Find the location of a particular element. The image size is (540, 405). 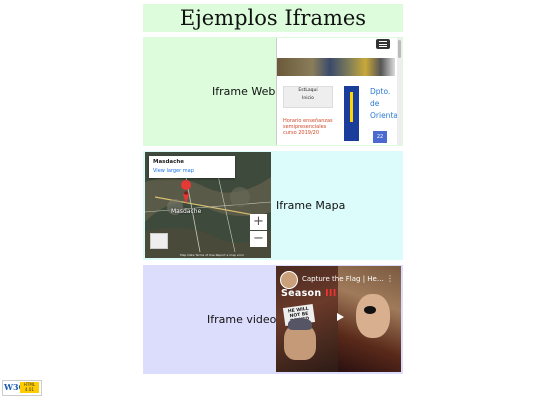

breadcrumb-box: EstLaquí Inicio is located at coordinates (308, 97).